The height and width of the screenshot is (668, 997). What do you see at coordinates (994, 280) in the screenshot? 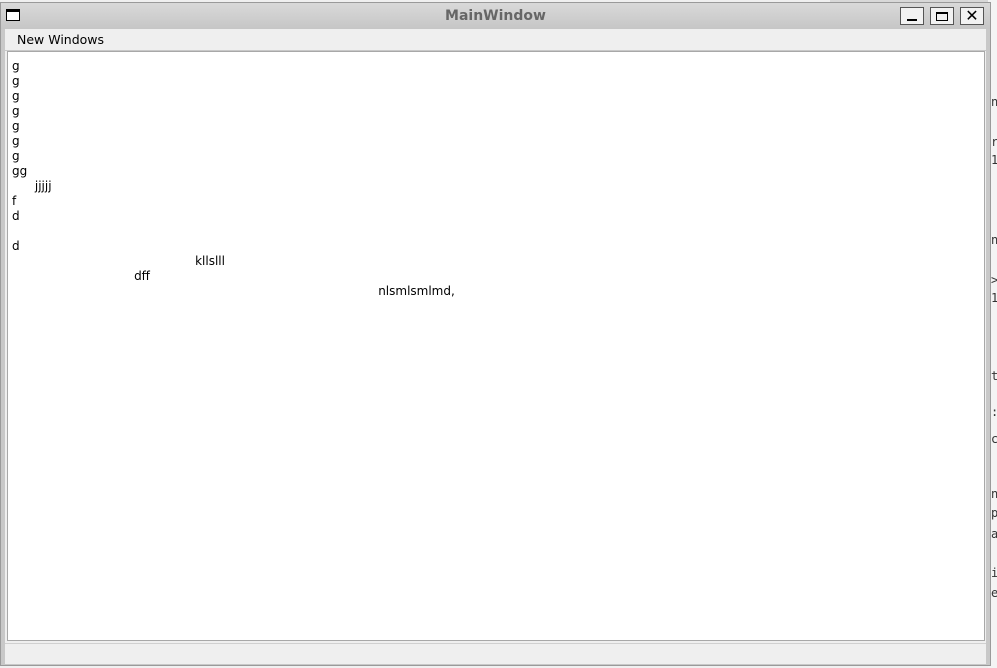
I see `background-char: >` at bounding box center [994, 280].